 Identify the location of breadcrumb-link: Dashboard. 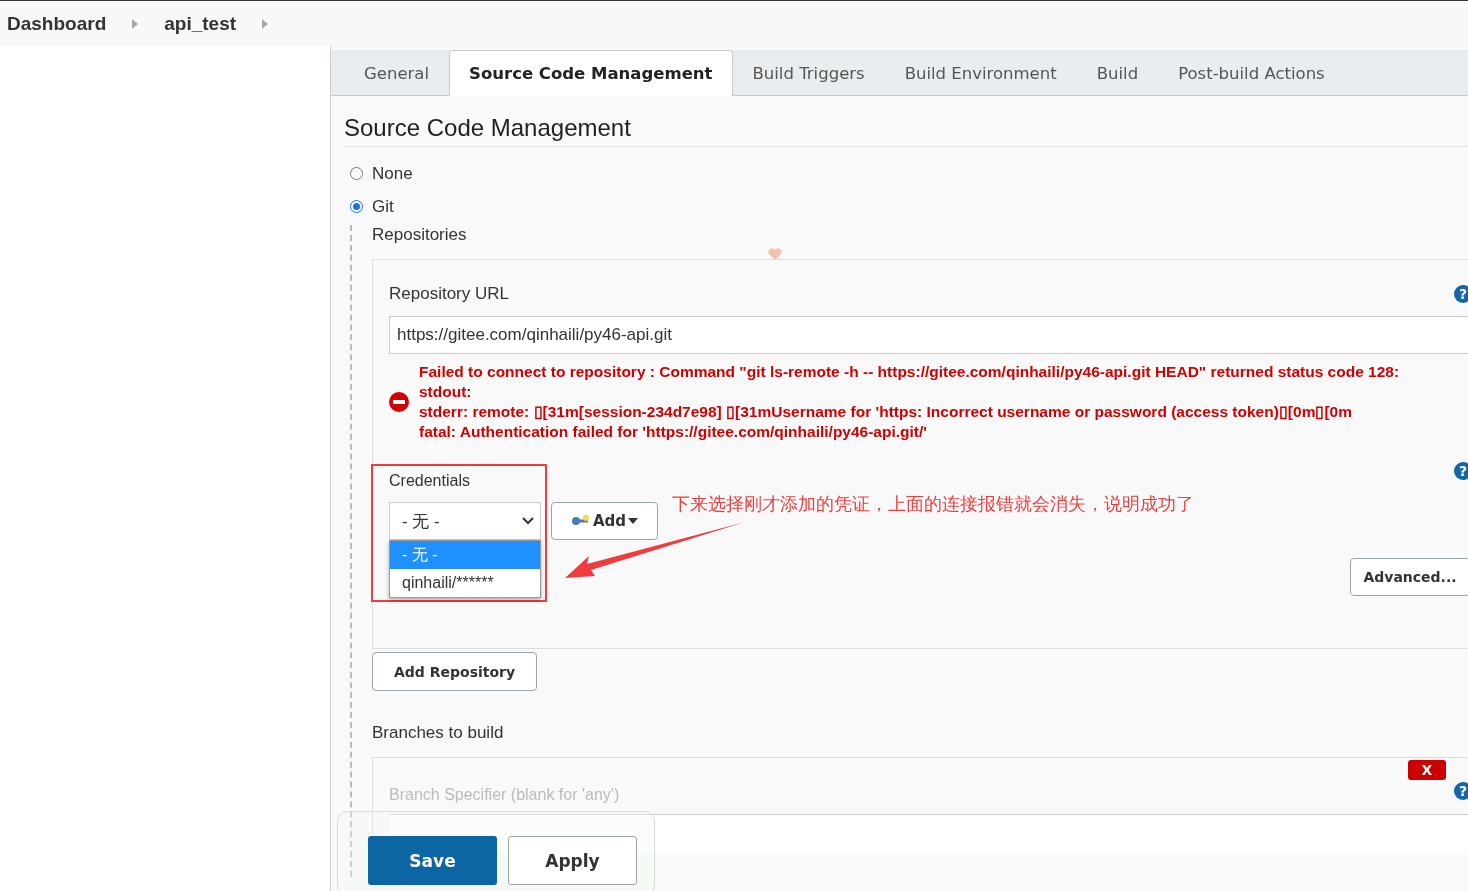
(57, 23).